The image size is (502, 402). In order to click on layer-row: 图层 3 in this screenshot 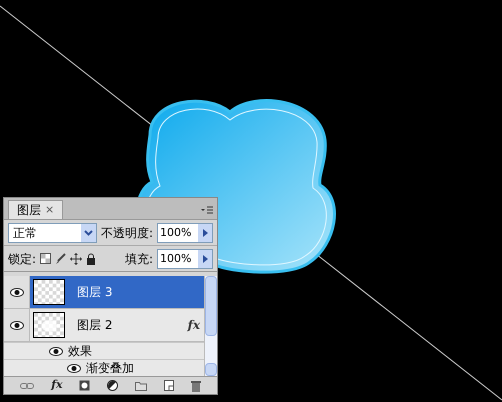, I will do `click(117, 292)`.